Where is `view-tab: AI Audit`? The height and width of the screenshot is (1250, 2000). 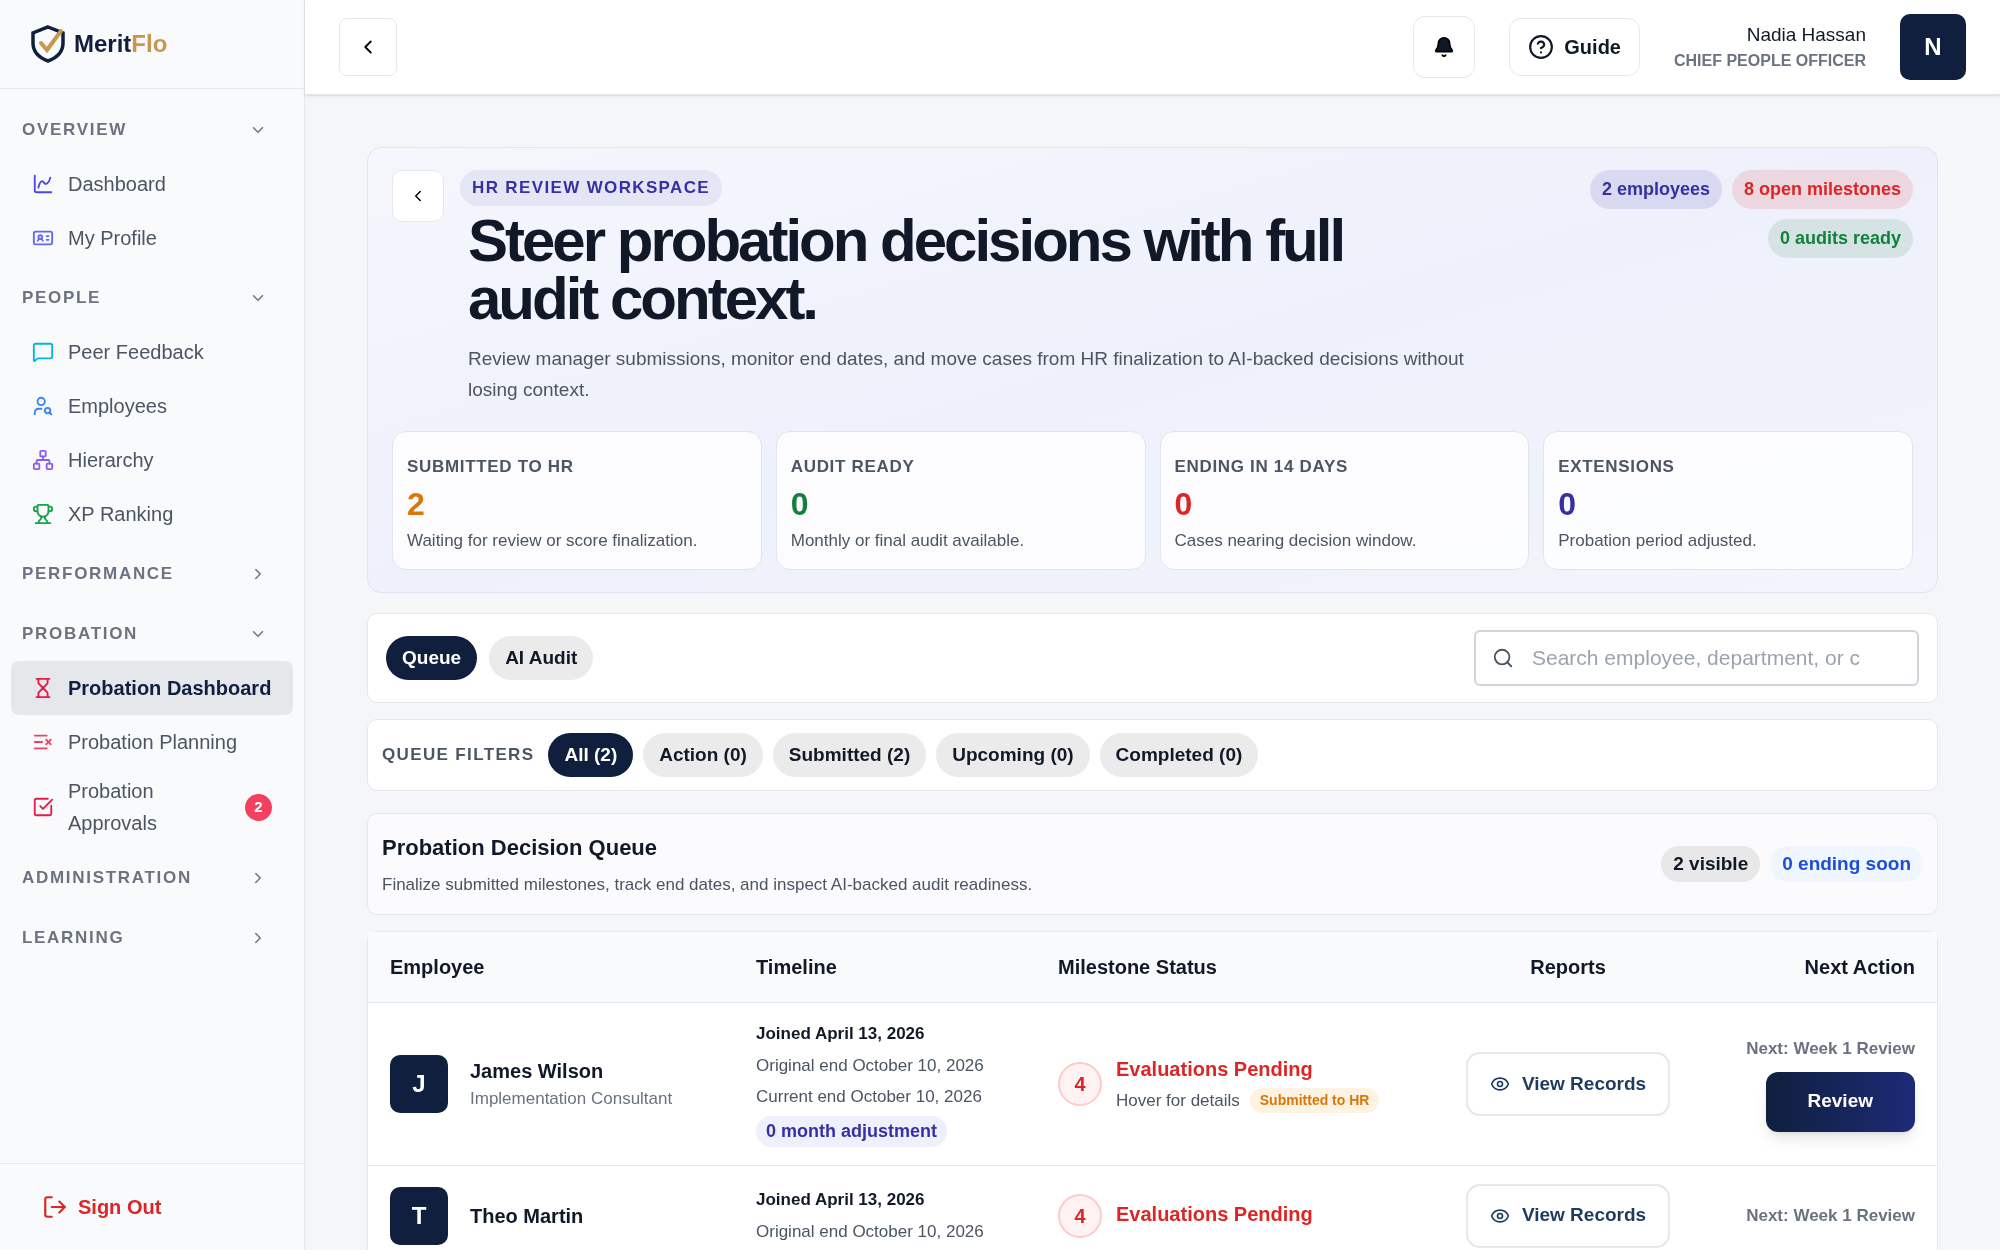
view-tab: AI Audit is located at coordinates (541, 658).